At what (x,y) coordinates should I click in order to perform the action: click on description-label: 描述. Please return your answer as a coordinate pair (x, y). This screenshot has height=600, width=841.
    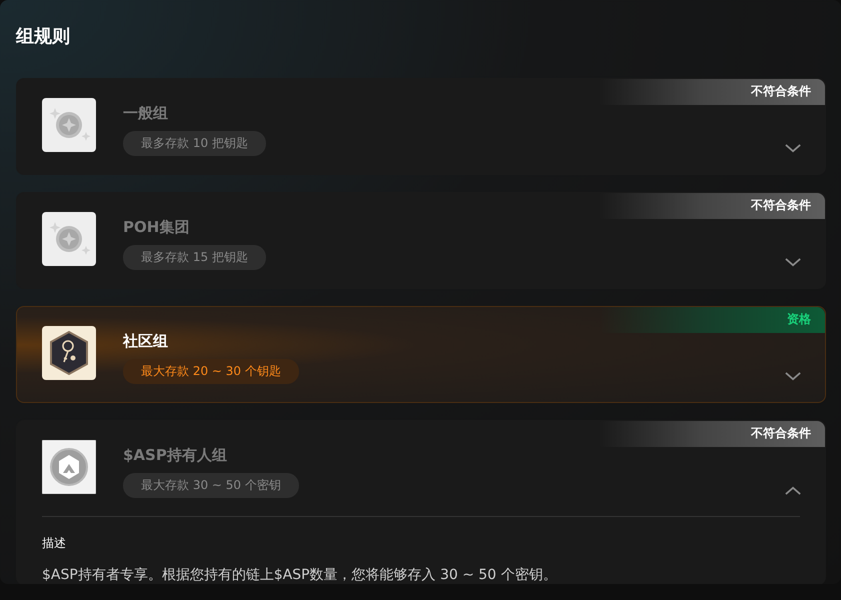
    Looking at the image, I should click on (54, 543).